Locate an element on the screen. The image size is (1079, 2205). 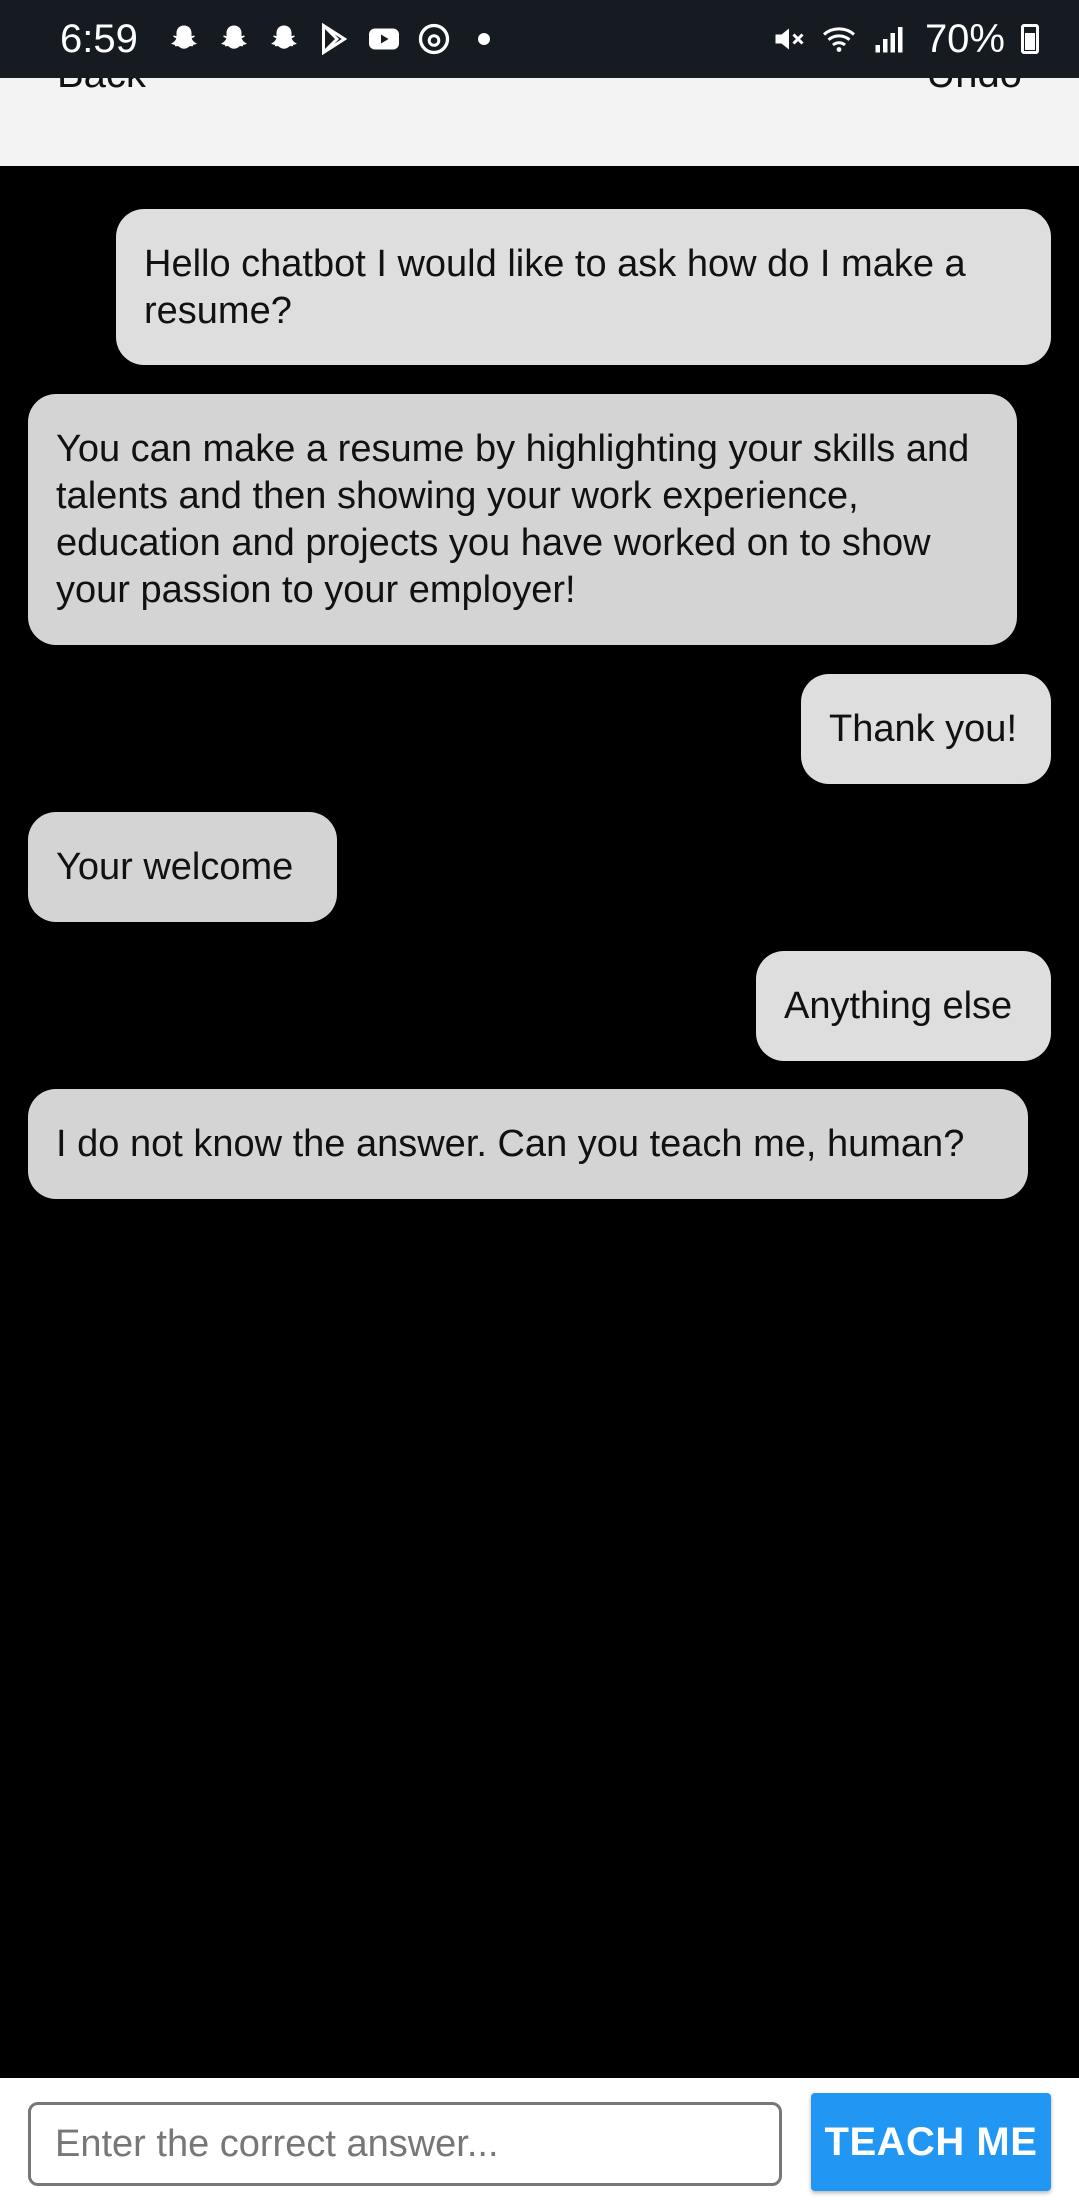
signal-icon is located at coordinates (889, 39).